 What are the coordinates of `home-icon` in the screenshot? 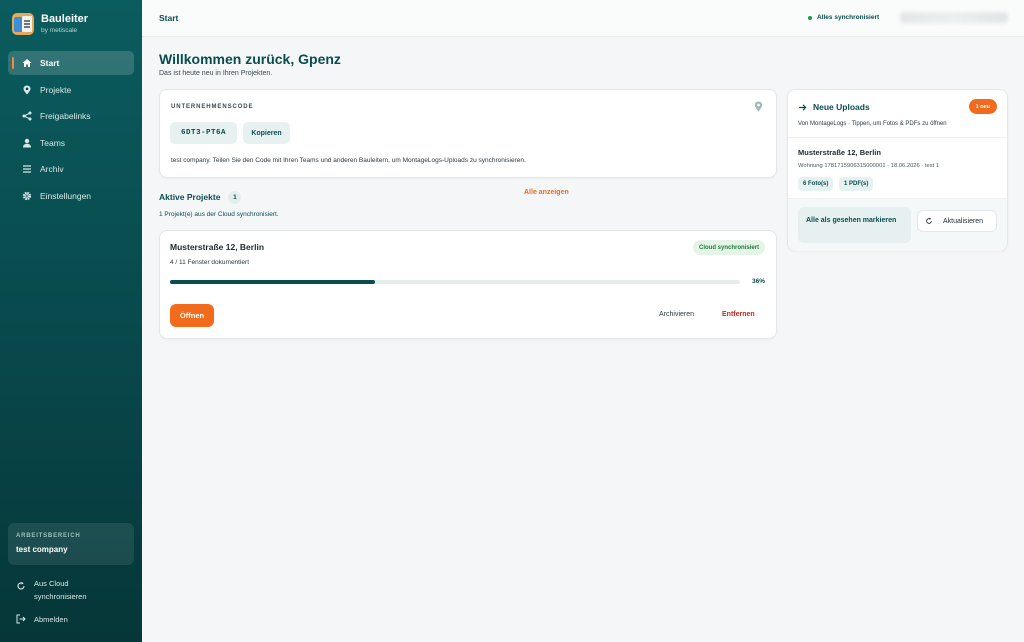 It's located at (27, 63).